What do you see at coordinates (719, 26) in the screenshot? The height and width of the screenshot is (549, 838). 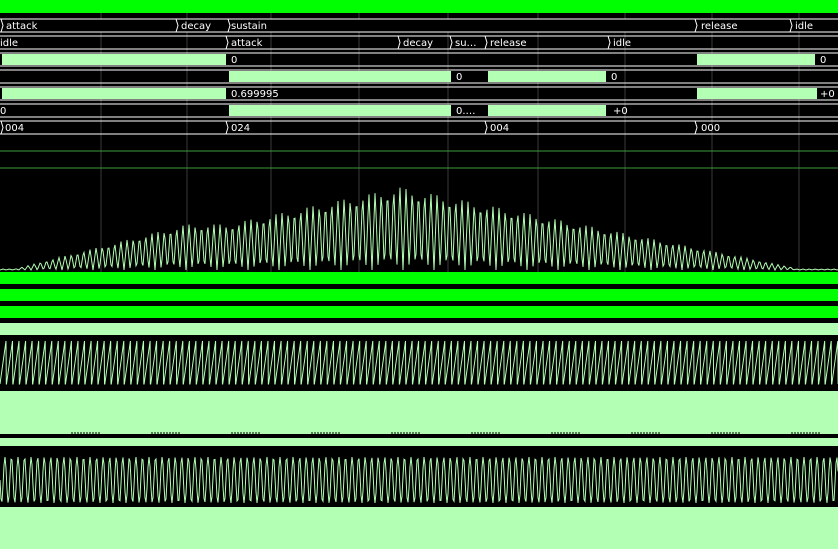 I see `state-release: release` at bounding box center [719, 26].